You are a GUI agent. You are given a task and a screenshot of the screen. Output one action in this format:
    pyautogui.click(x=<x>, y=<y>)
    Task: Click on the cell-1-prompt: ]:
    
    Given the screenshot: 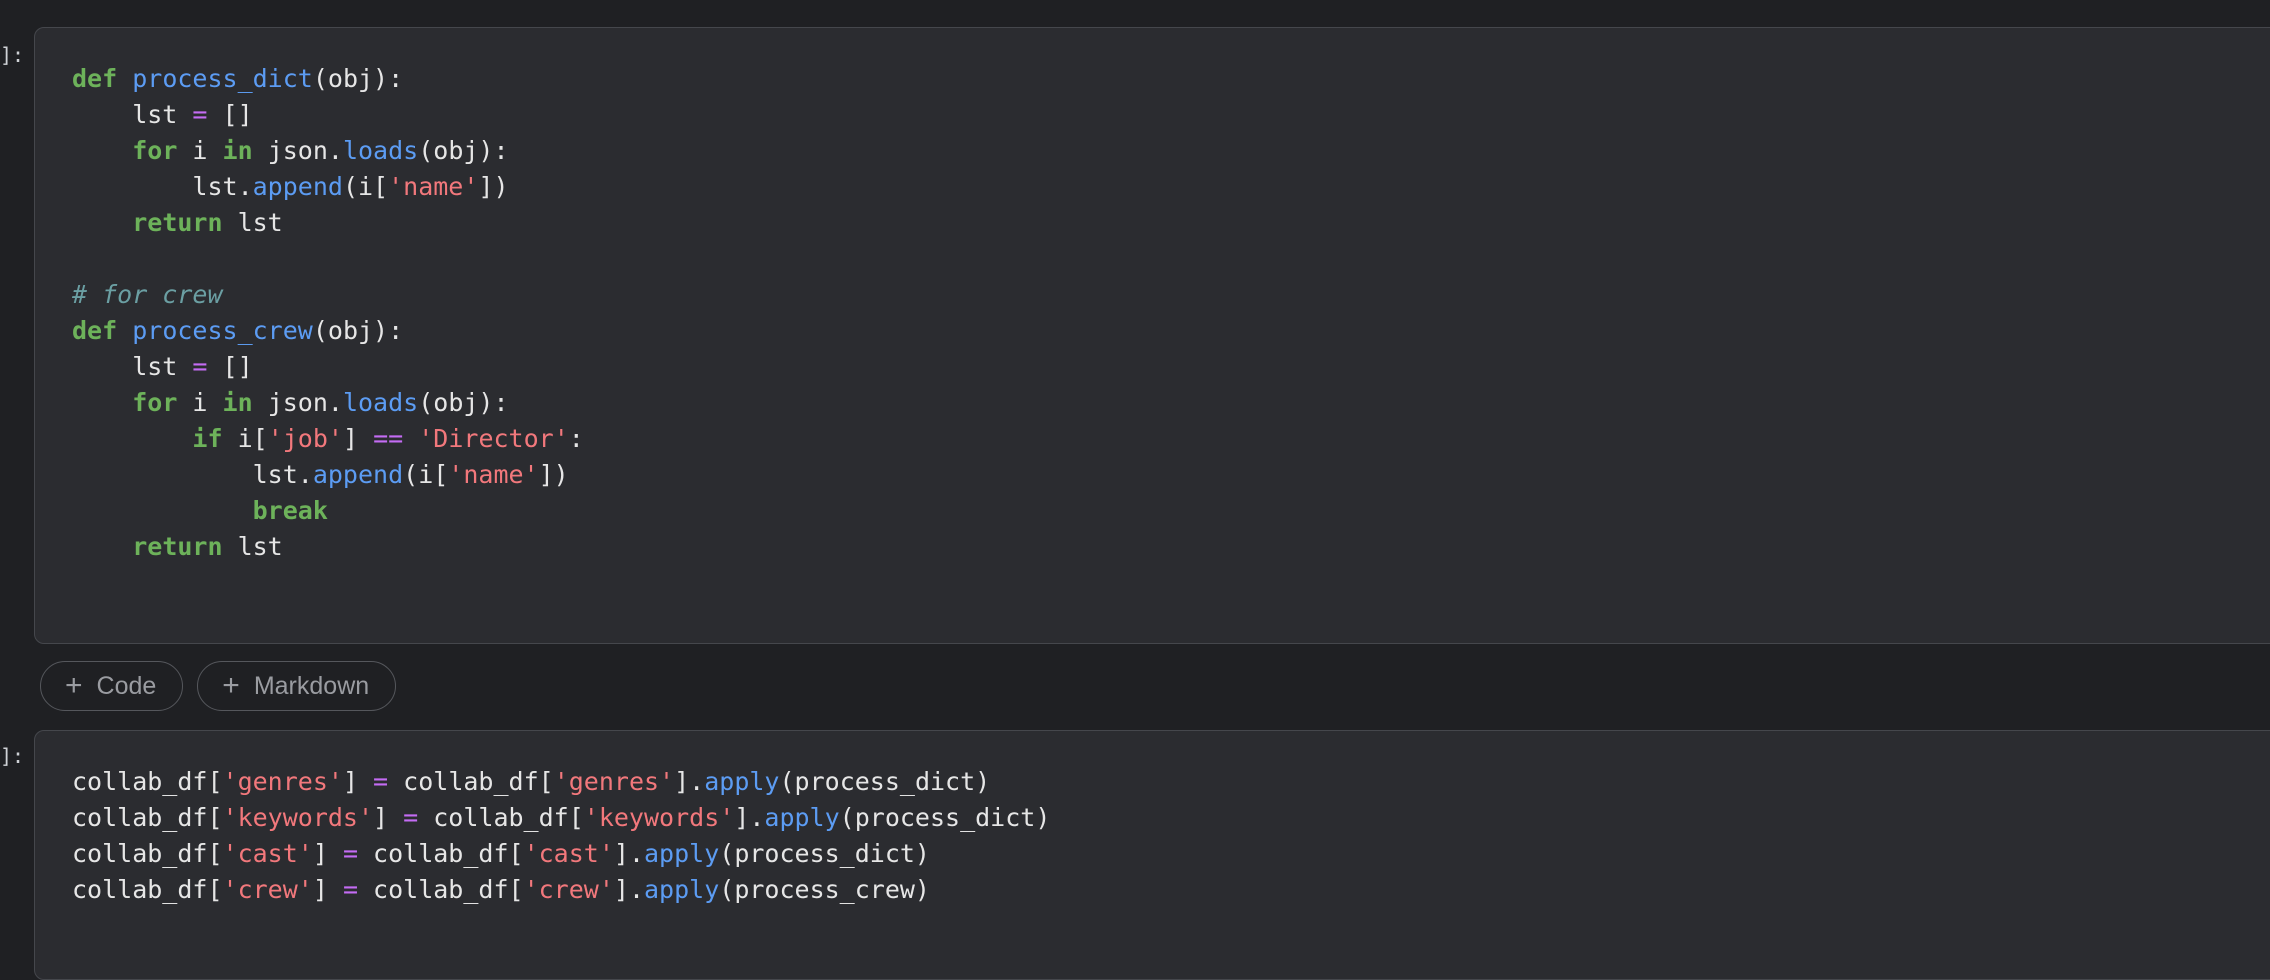 What is the action you would take?
    pyautogui.click(x=12, y=55)
    